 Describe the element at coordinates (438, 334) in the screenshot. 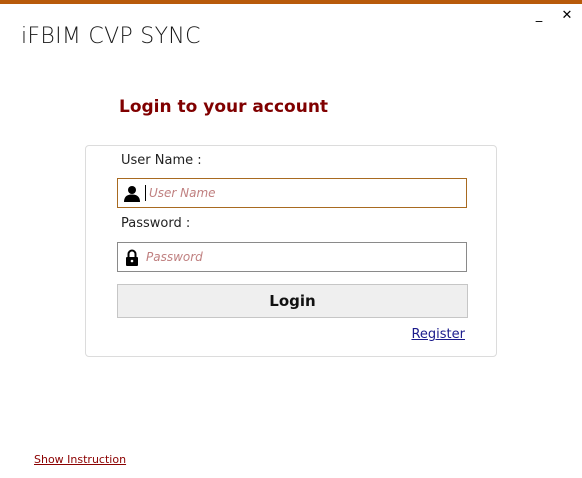

I see `register-link: Register` at that location.